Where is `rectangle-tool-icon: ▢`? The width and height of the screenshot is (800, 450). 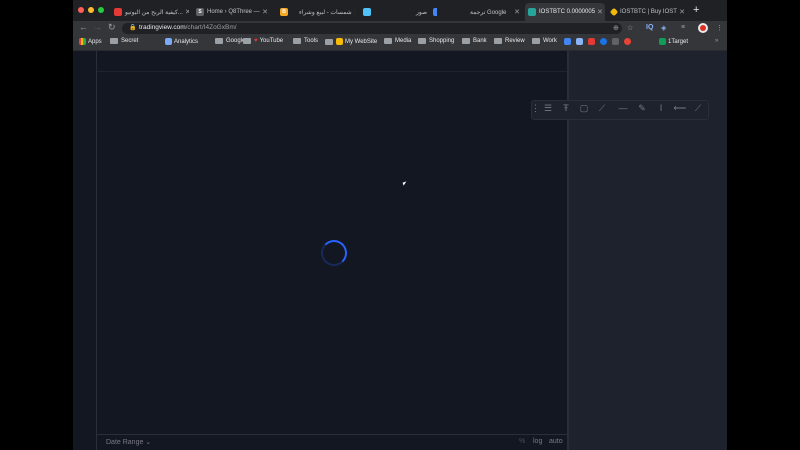 rectangle-tool-icon: ▢ is located at coordinates (584, 108).